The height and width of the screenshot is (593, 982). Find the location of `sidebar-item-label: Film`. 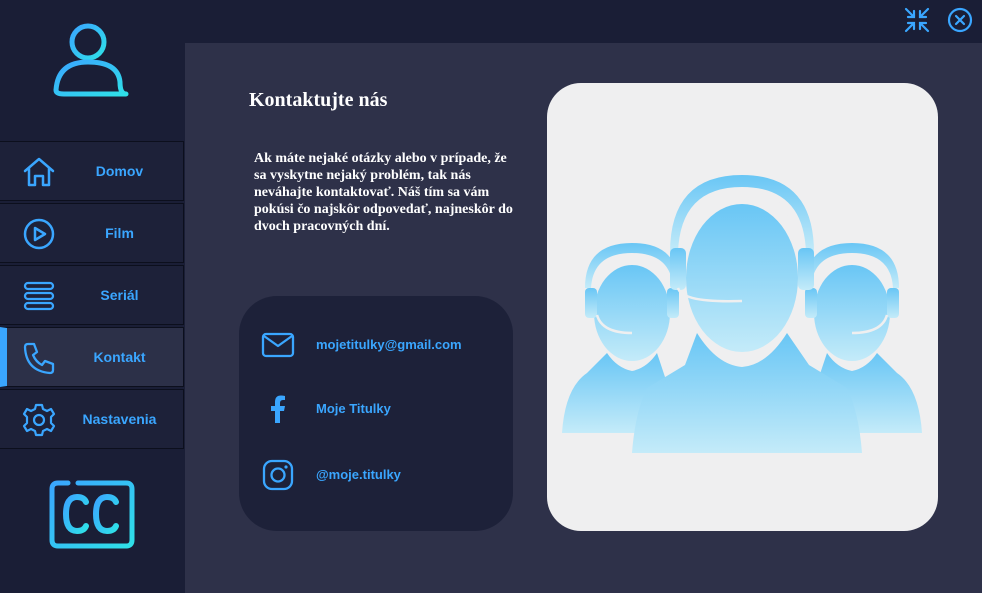

sidebar-item-label: Film is located at coordinates (119, 233).